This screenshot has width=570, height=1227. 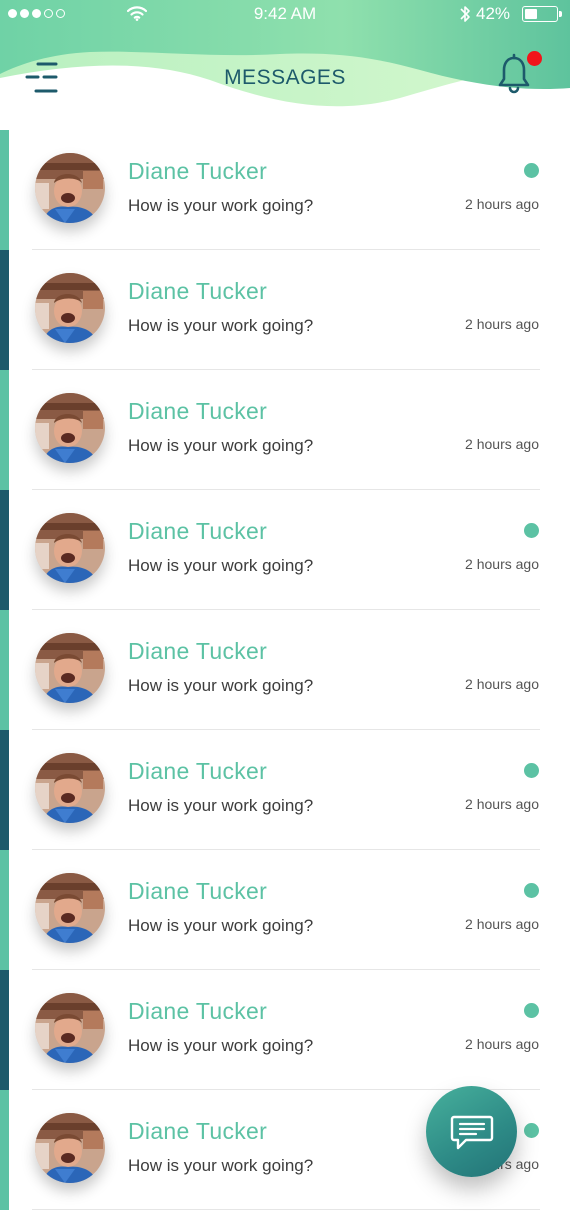 What do you see at coordinates (286, 1209) in the screenshot?
I see `row-divider` at bounding box center [286, 1209].